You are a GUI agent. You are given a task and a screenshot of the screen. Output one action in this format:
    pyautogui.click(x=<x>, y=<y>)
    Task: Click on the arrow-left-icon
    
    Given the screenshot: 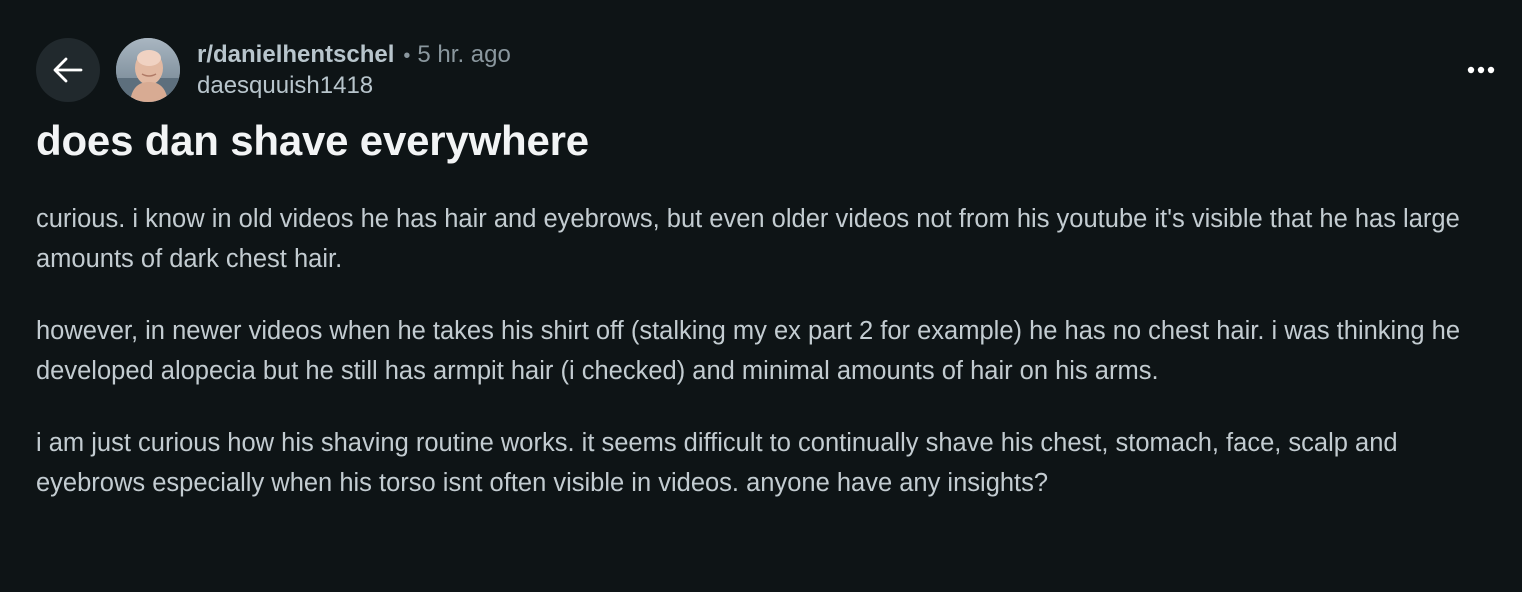 What is the action you would take?
    pyautogui.click(x=68, y=70)
    